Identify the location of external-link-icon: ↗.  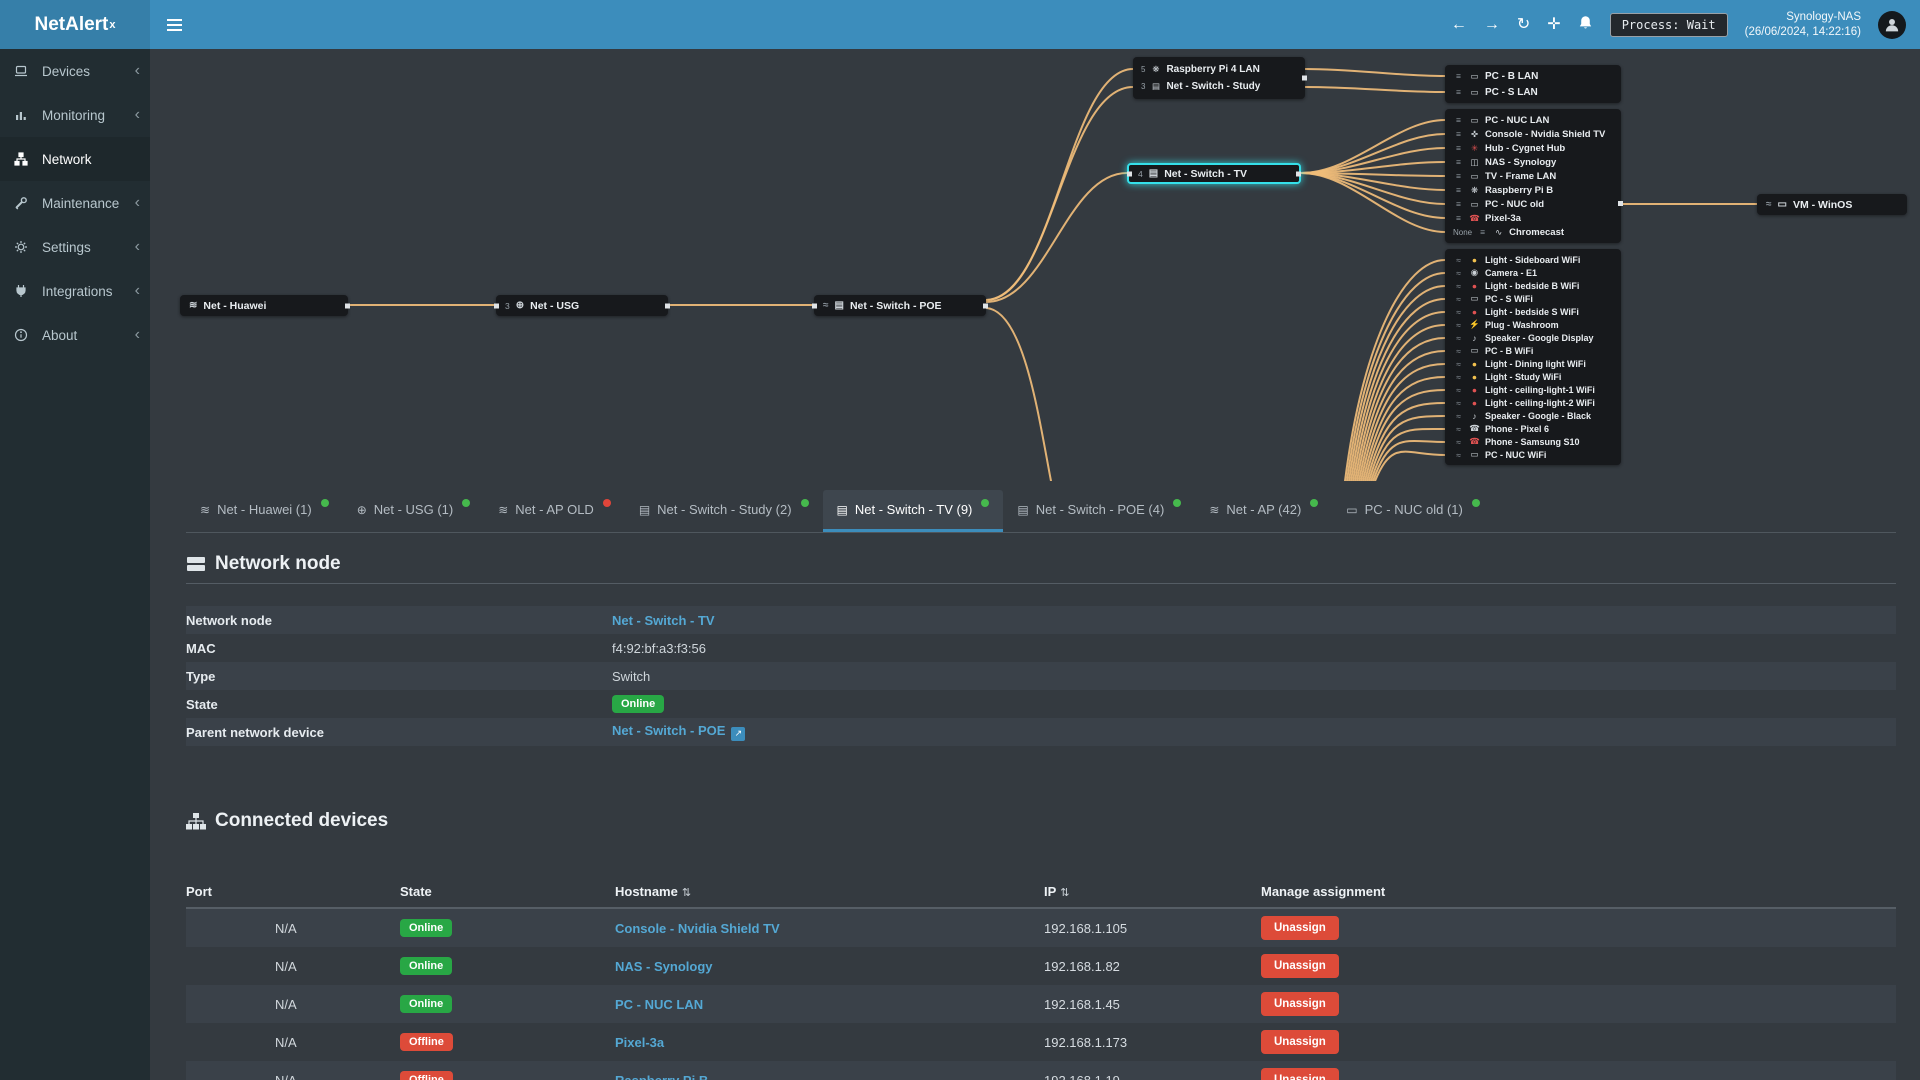
(738, 733).